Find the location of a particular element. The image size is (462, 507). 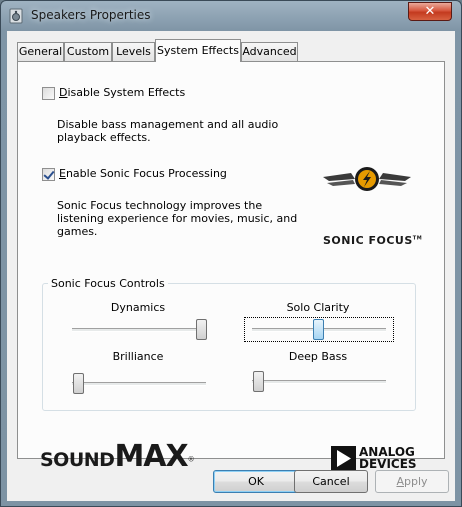

tab-custom: Custom is located at coordinates (88, 51).